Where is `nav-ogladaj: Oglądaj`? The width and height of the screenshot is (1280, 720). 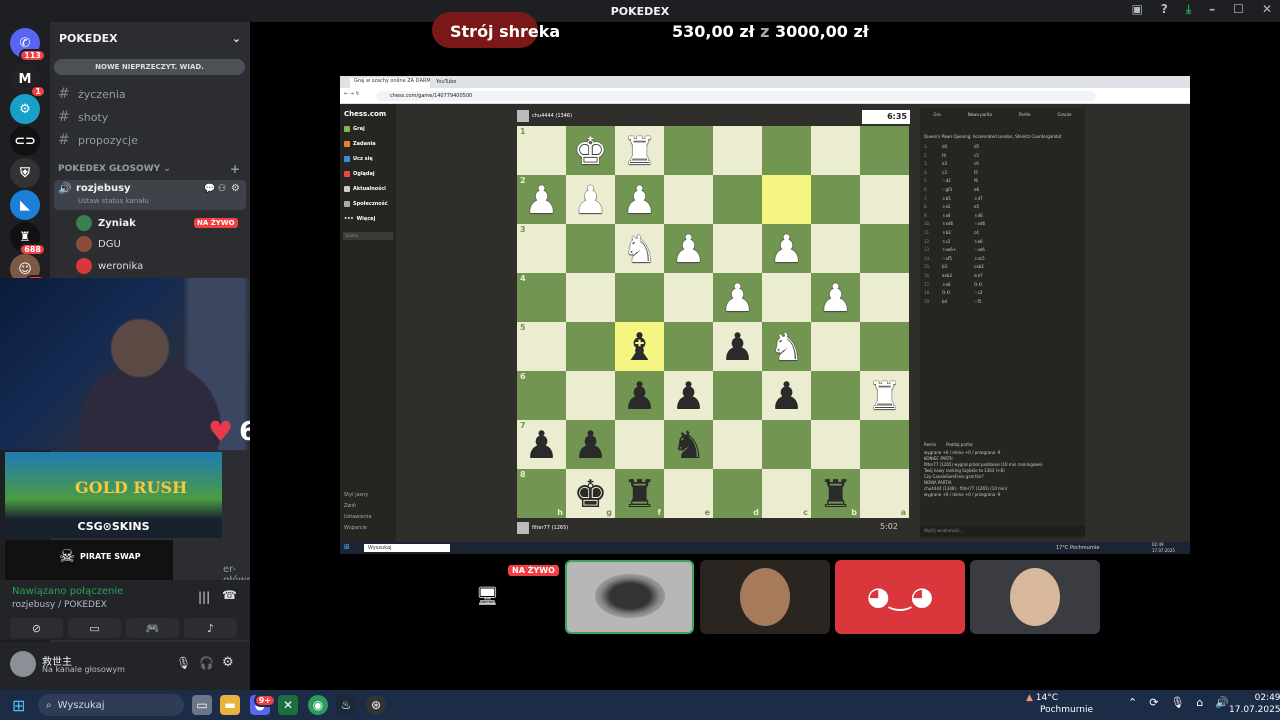 nav-ogladaj: Oglądaj is located at coordinates (359, 174).